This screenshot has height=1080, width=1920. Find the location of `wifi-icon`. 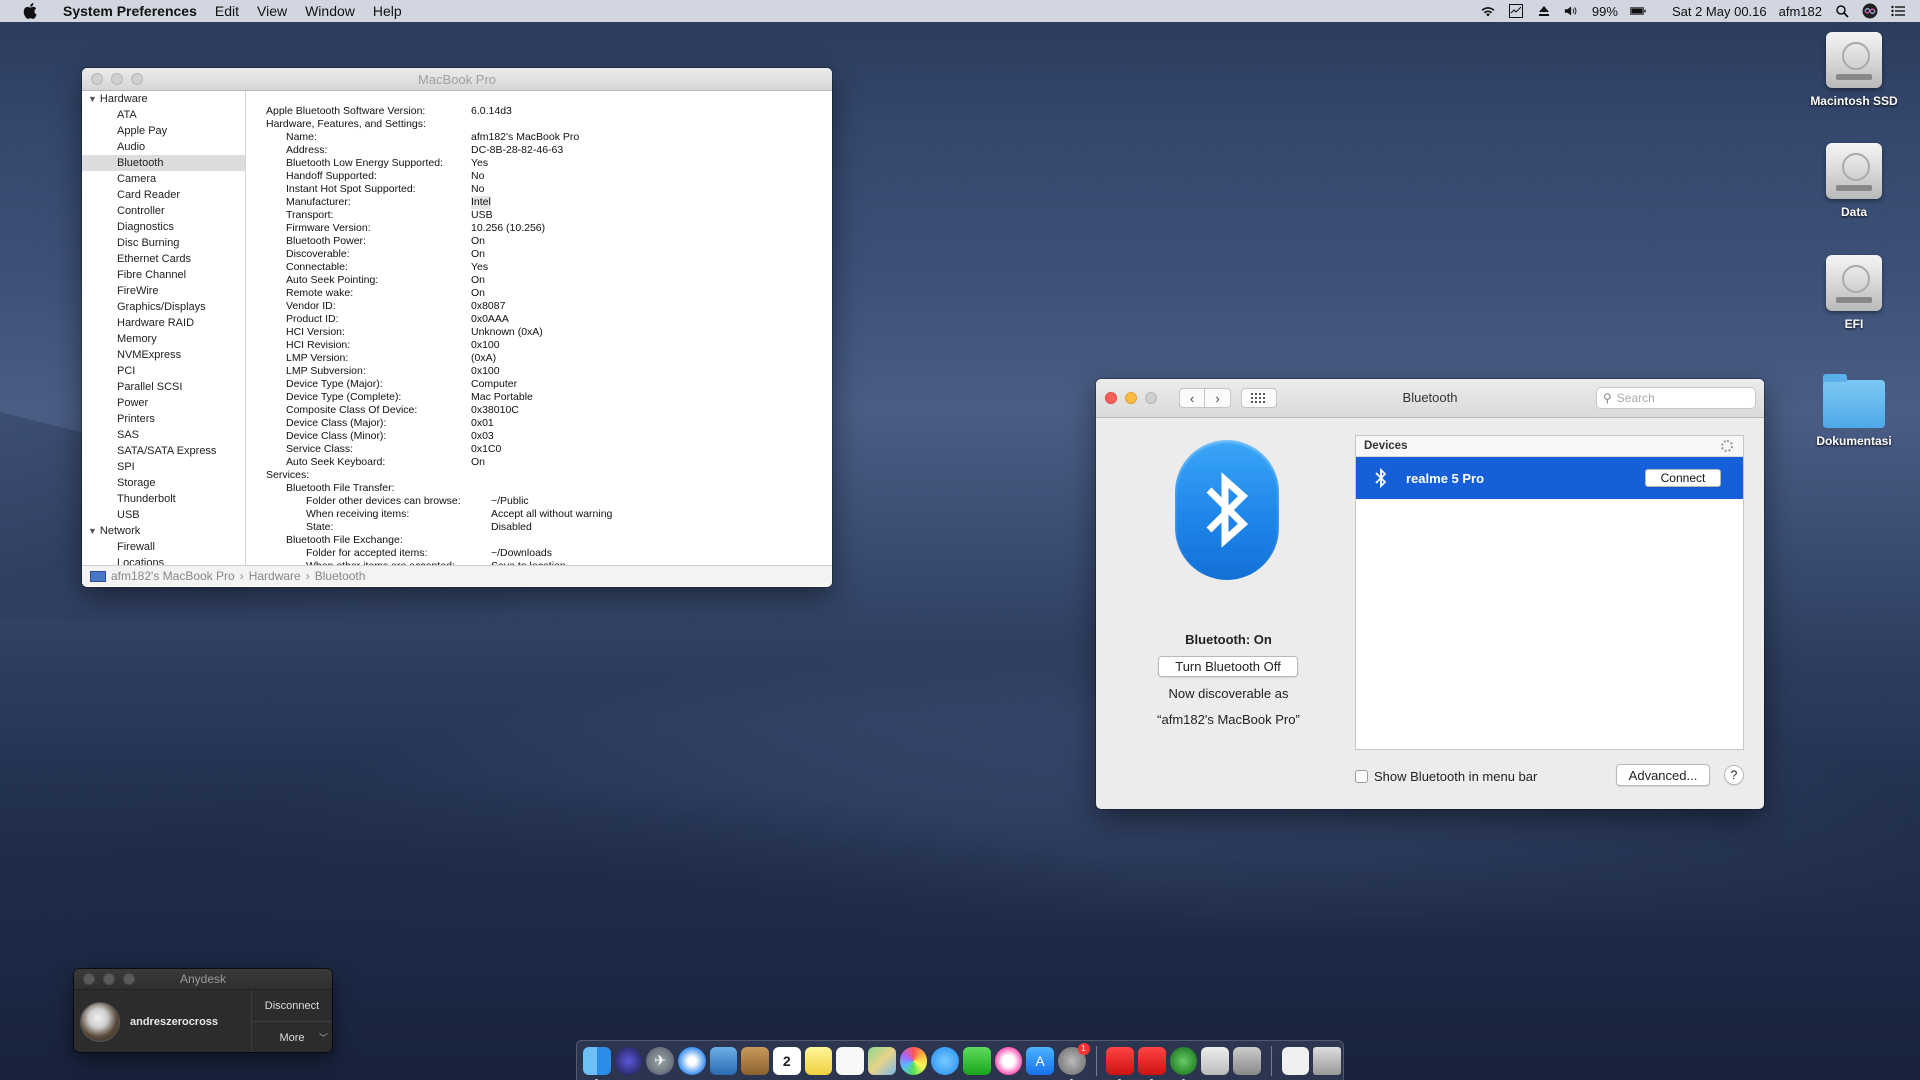

wifi-icon is located at coordinates (1488, 11).